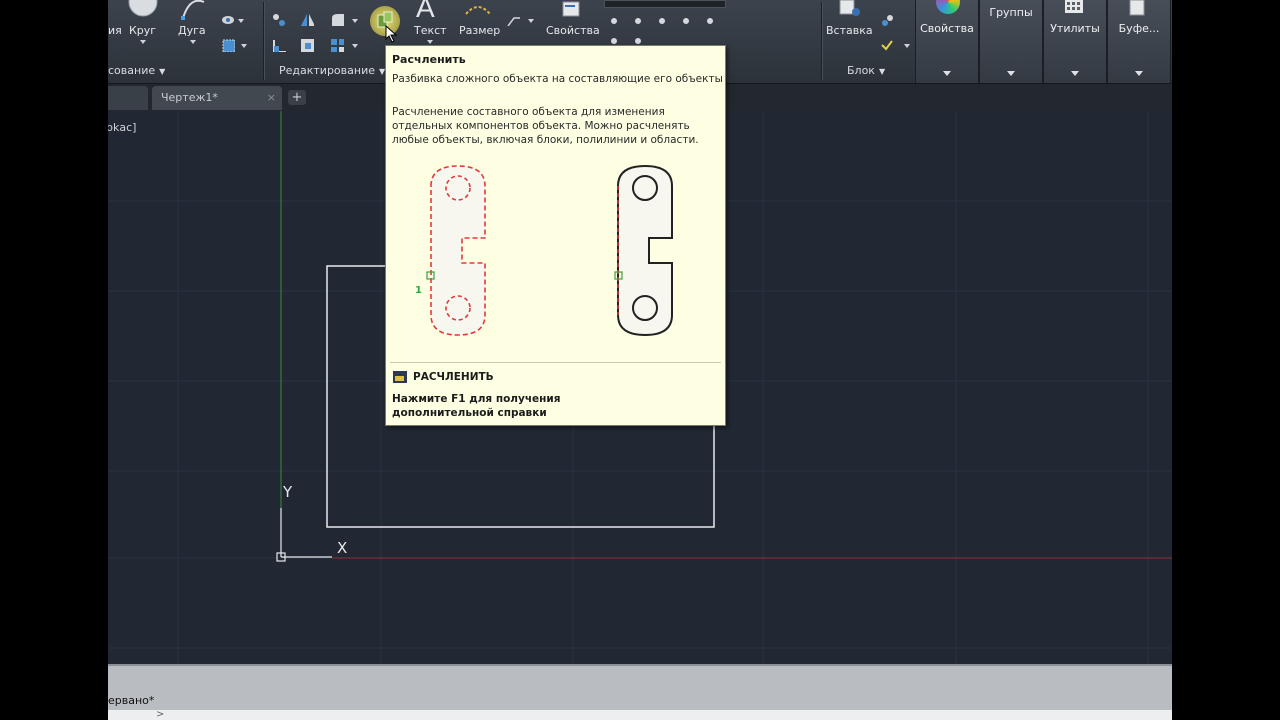  Describe the element at coordinates (1139, 73) in the screenshot. I see `clipboard-panel-dropdown-icon` at that location.